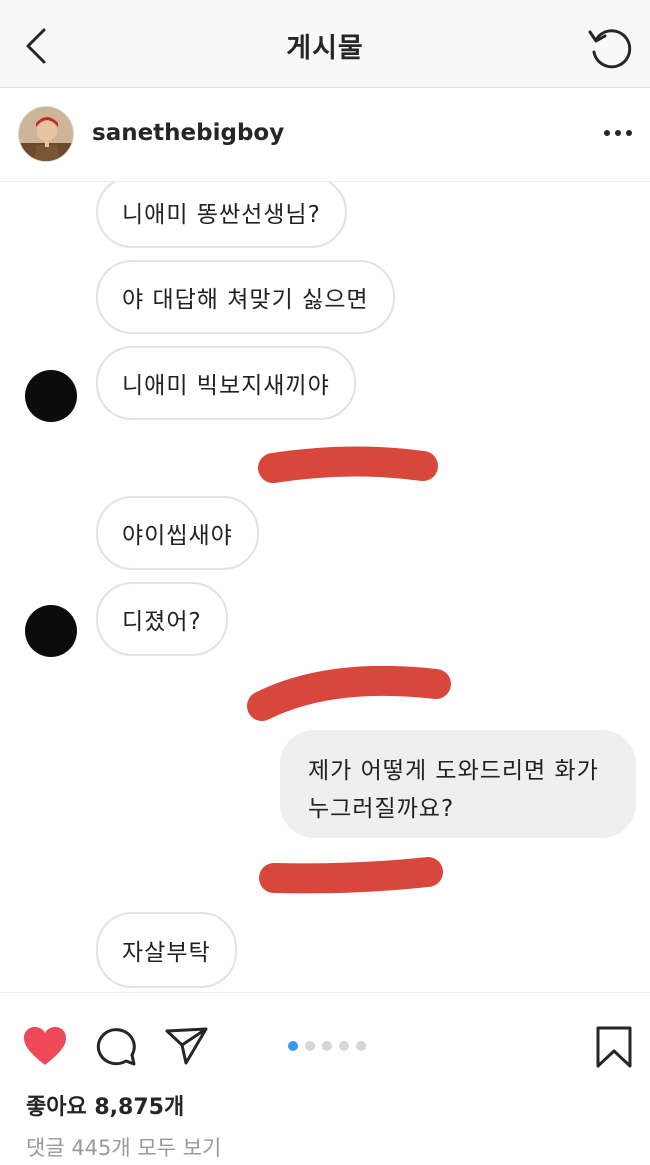 The height and width of the screenshot is (1165, 650). I want to click on likes-count: 좋아요 8,875개, so click(105, 1105).